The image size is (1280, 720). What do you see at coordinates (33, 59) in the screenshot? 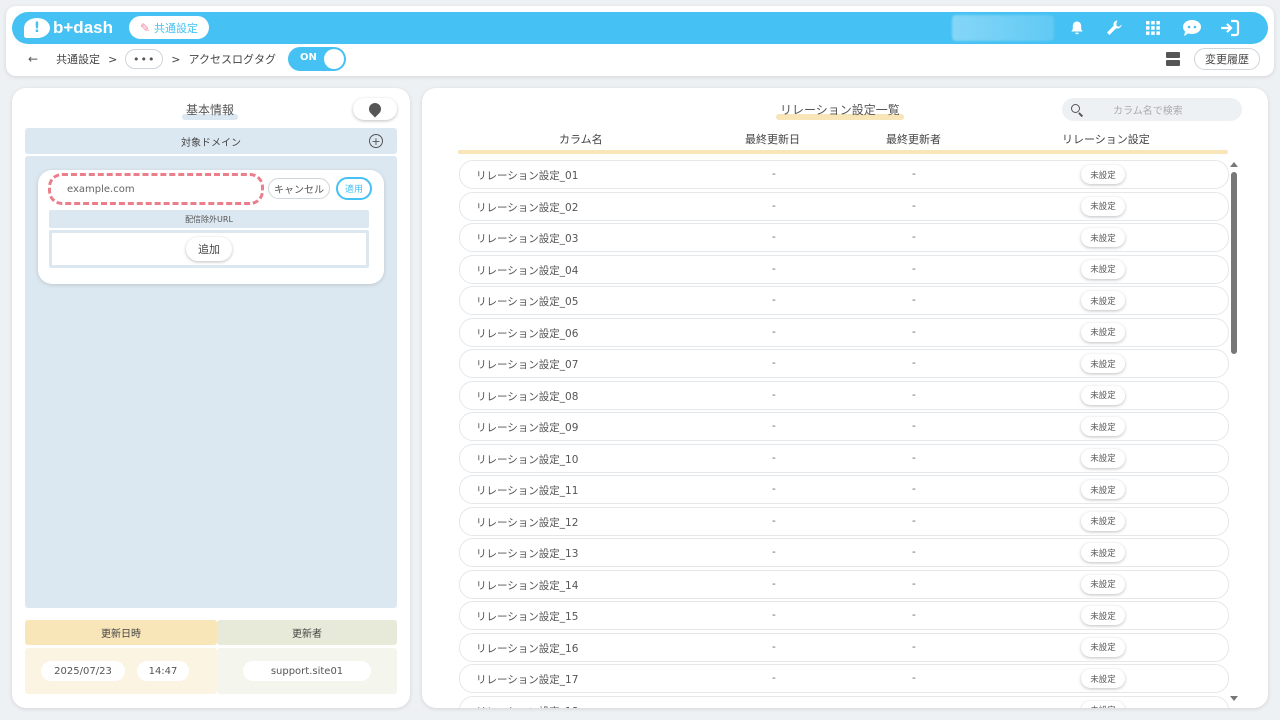
I see `back-arrow-icon: ←` at bounding box center [33, 59].